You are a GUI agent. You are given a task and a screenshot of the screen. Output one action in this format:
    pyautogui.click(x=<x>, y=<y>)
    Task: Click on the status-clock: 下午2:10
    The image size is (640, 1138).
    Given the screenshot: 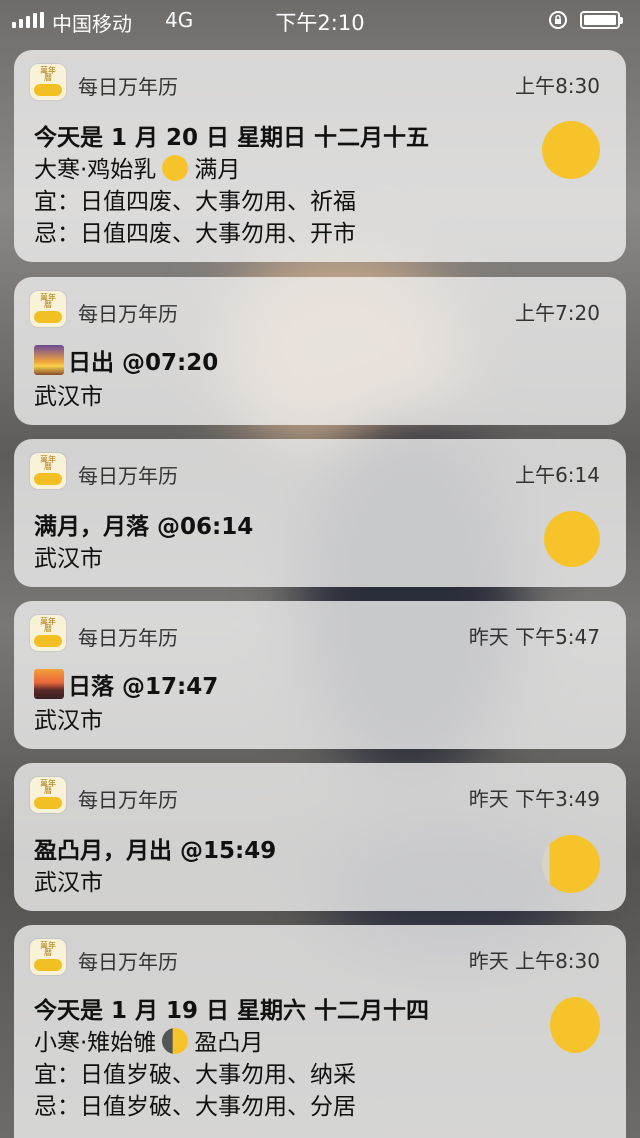 What is the action you would take?
    pyautogui.click(x=320, y=23)
    